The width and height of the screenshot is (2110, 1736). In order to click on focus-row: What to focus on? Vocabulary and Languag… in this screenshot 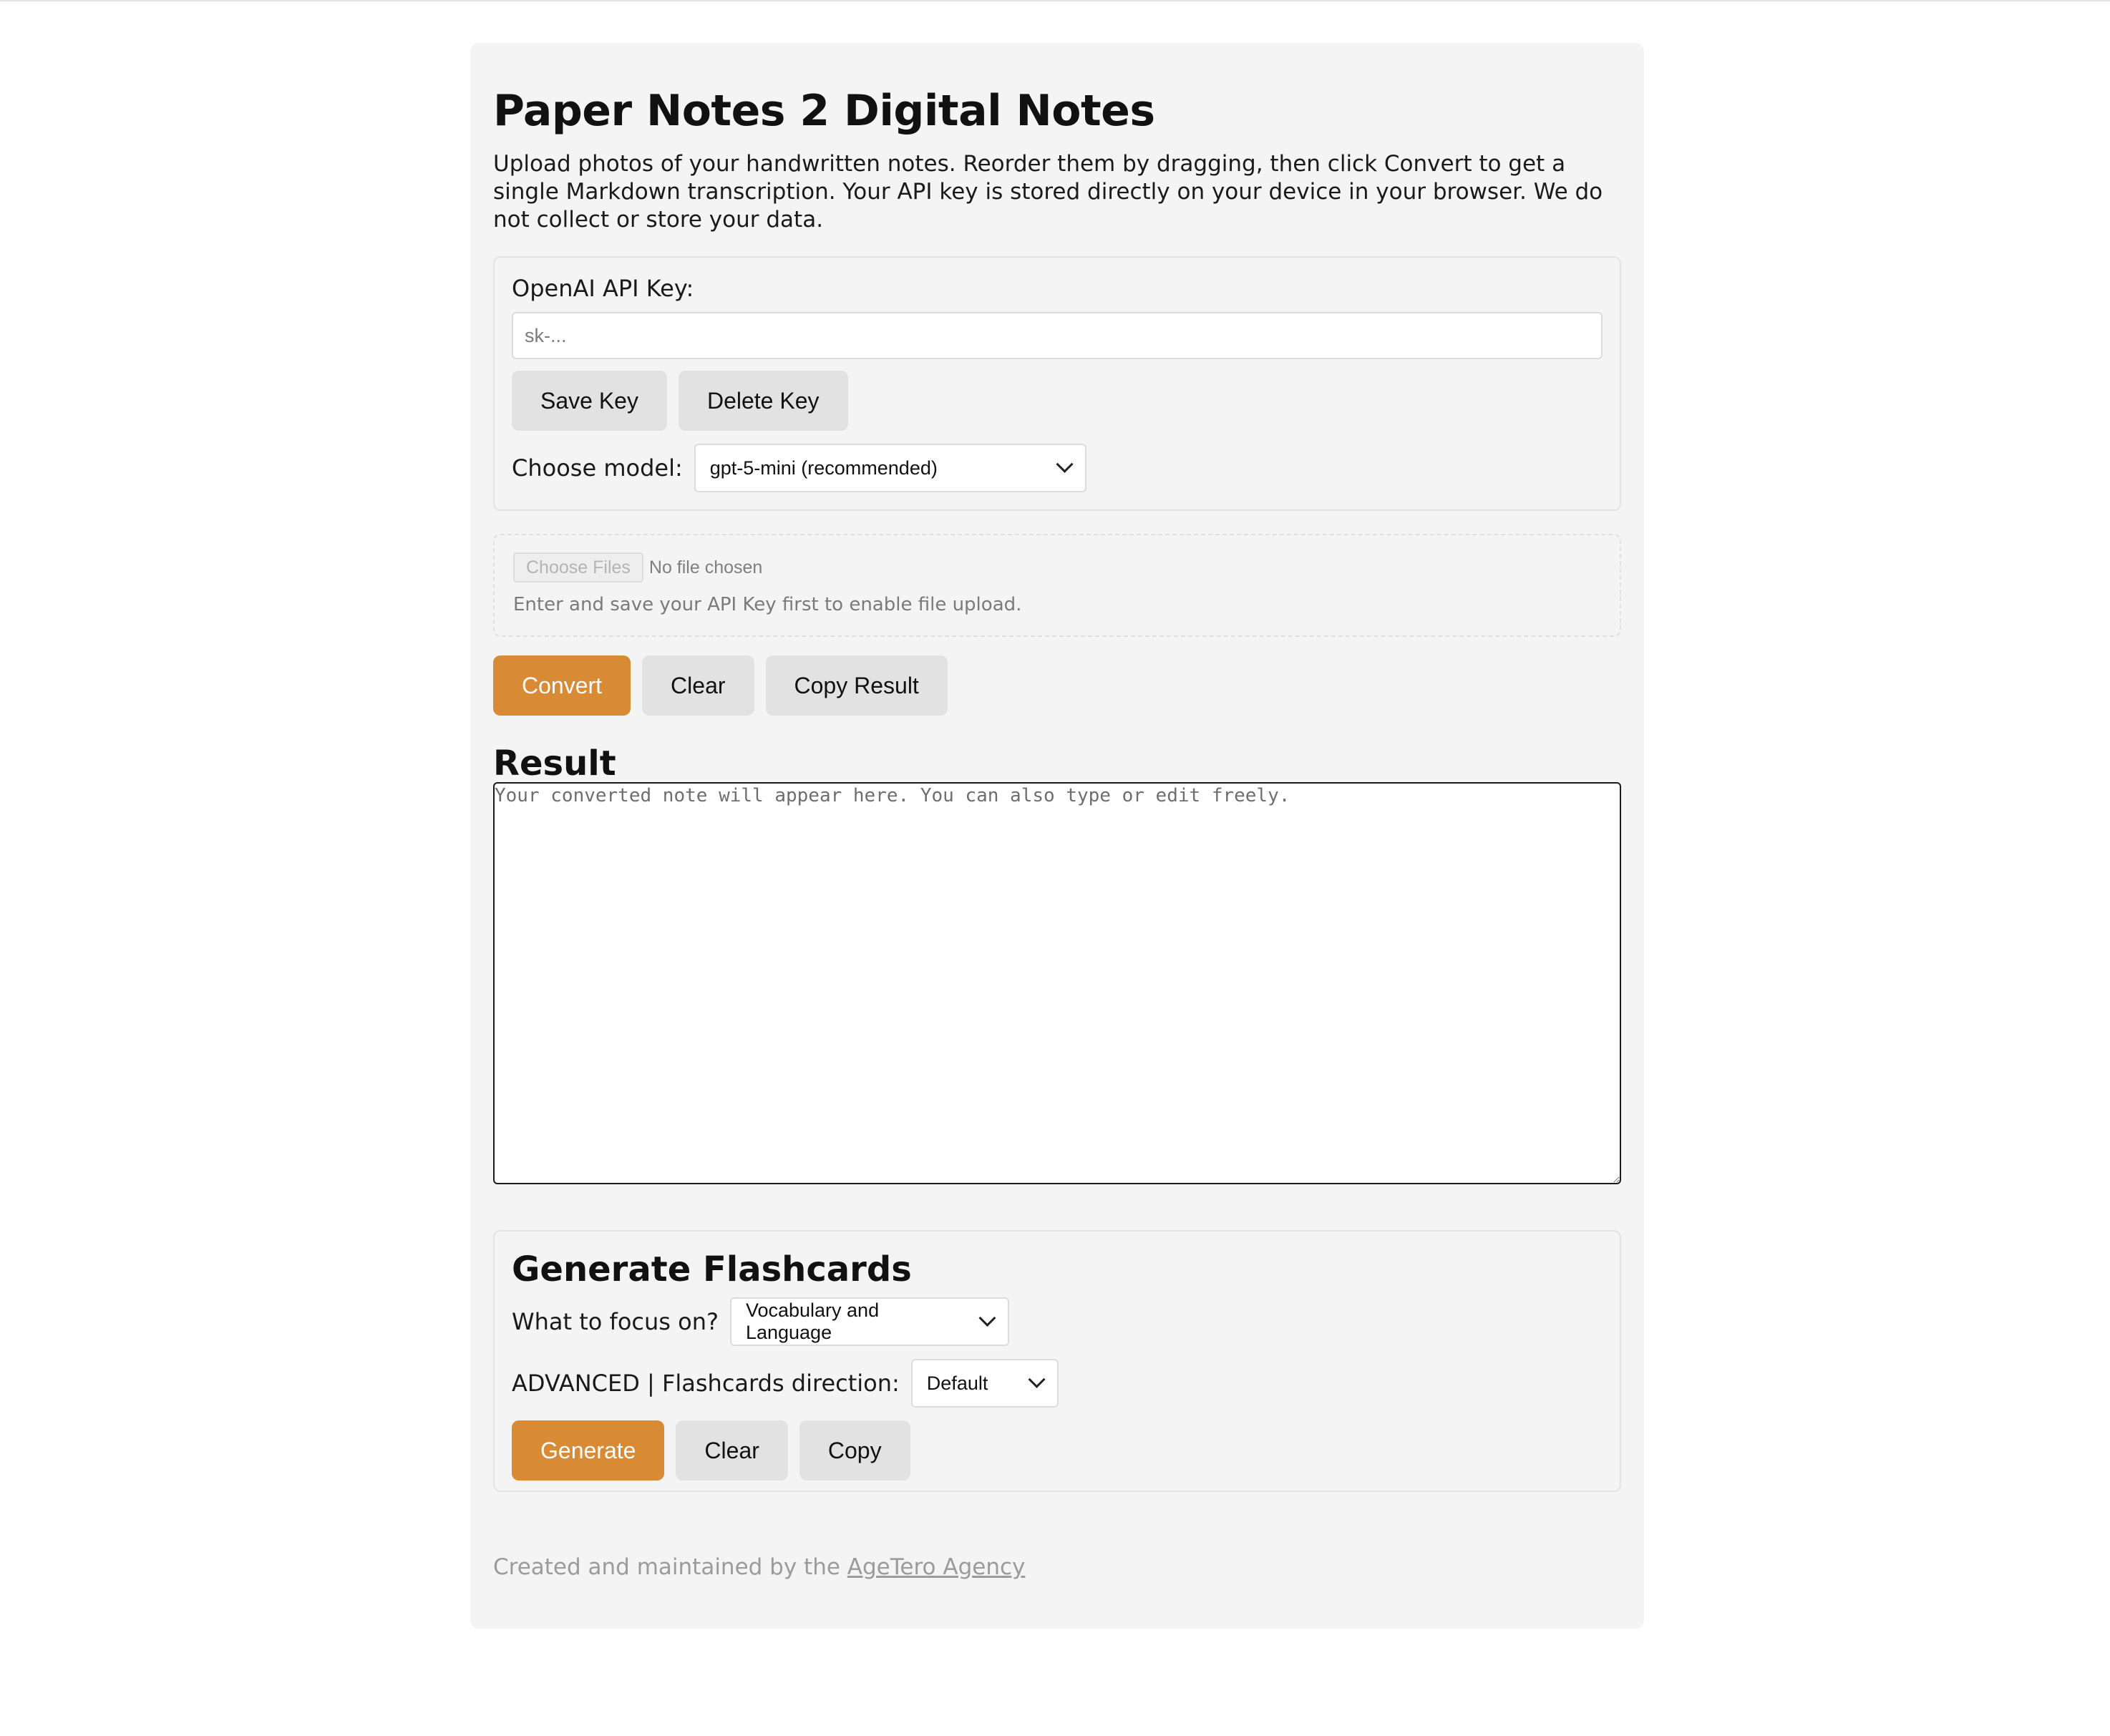, I will do `click(1057, 1322)`.